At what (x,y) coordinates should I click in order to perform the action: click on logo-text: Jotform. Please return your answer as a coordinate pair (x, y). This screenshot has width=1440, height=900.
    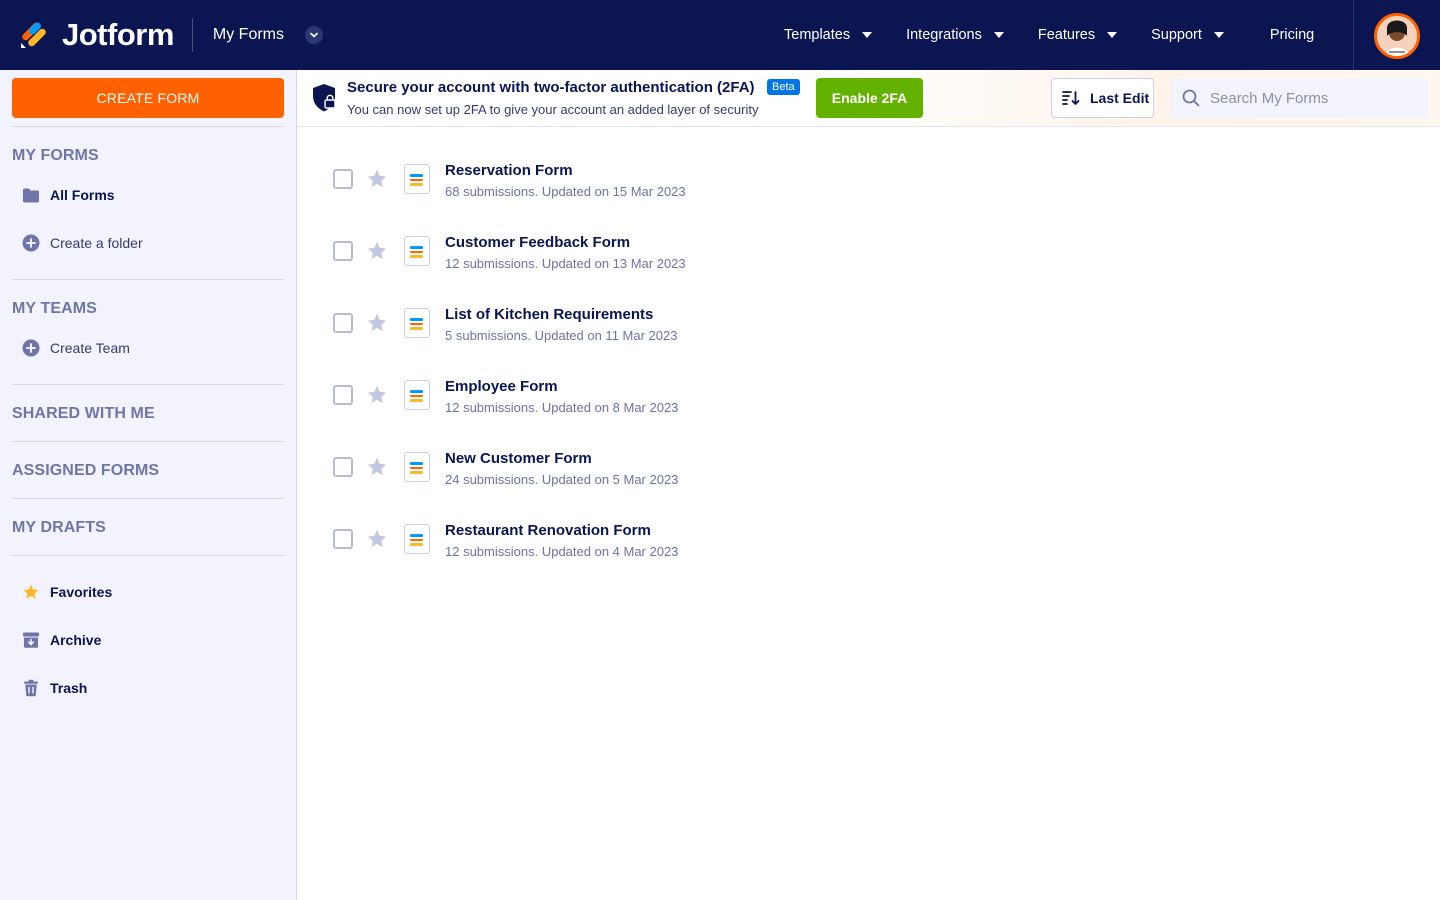
    Looking at the image, I should click on (118, 34).